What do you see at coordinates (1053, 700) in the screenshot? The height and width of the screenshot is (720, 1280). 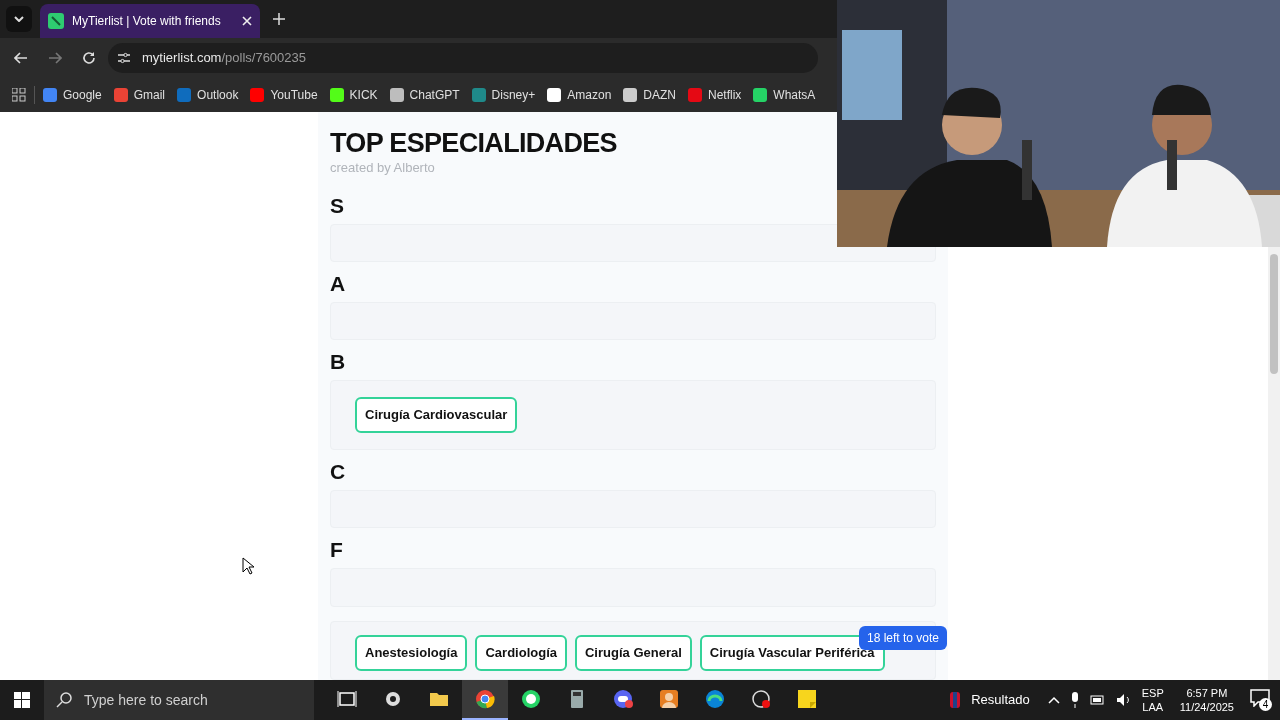 I see `chevron-up-icon` at bounding box center [1053, 700].